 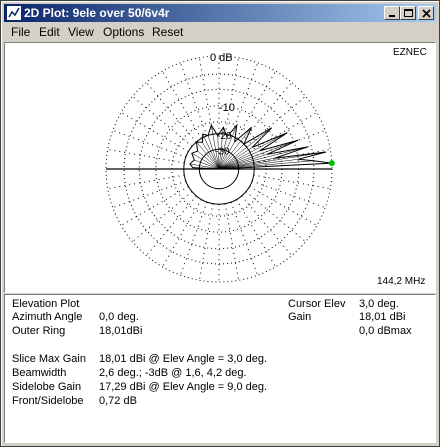 What do you see at coordinates (183, 387) in the screenshot?
I see `sidelobe-value: 17,29 dBi @ Elev Angle = 9,0 deg.` at bounding box center [183, 387].